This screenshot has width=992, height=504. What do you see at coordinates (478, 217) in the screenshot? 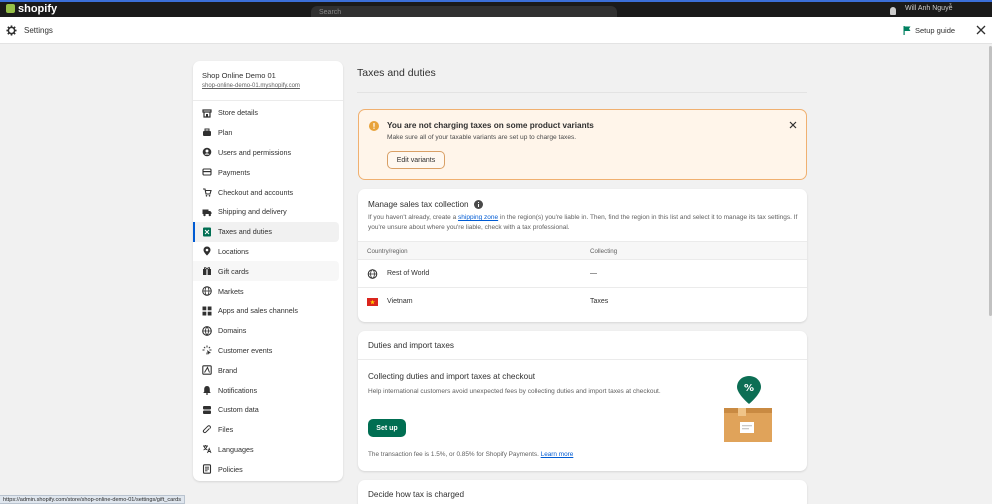
I see `shipping-zone-link: shipping zone` at bounding box center [478, 217].